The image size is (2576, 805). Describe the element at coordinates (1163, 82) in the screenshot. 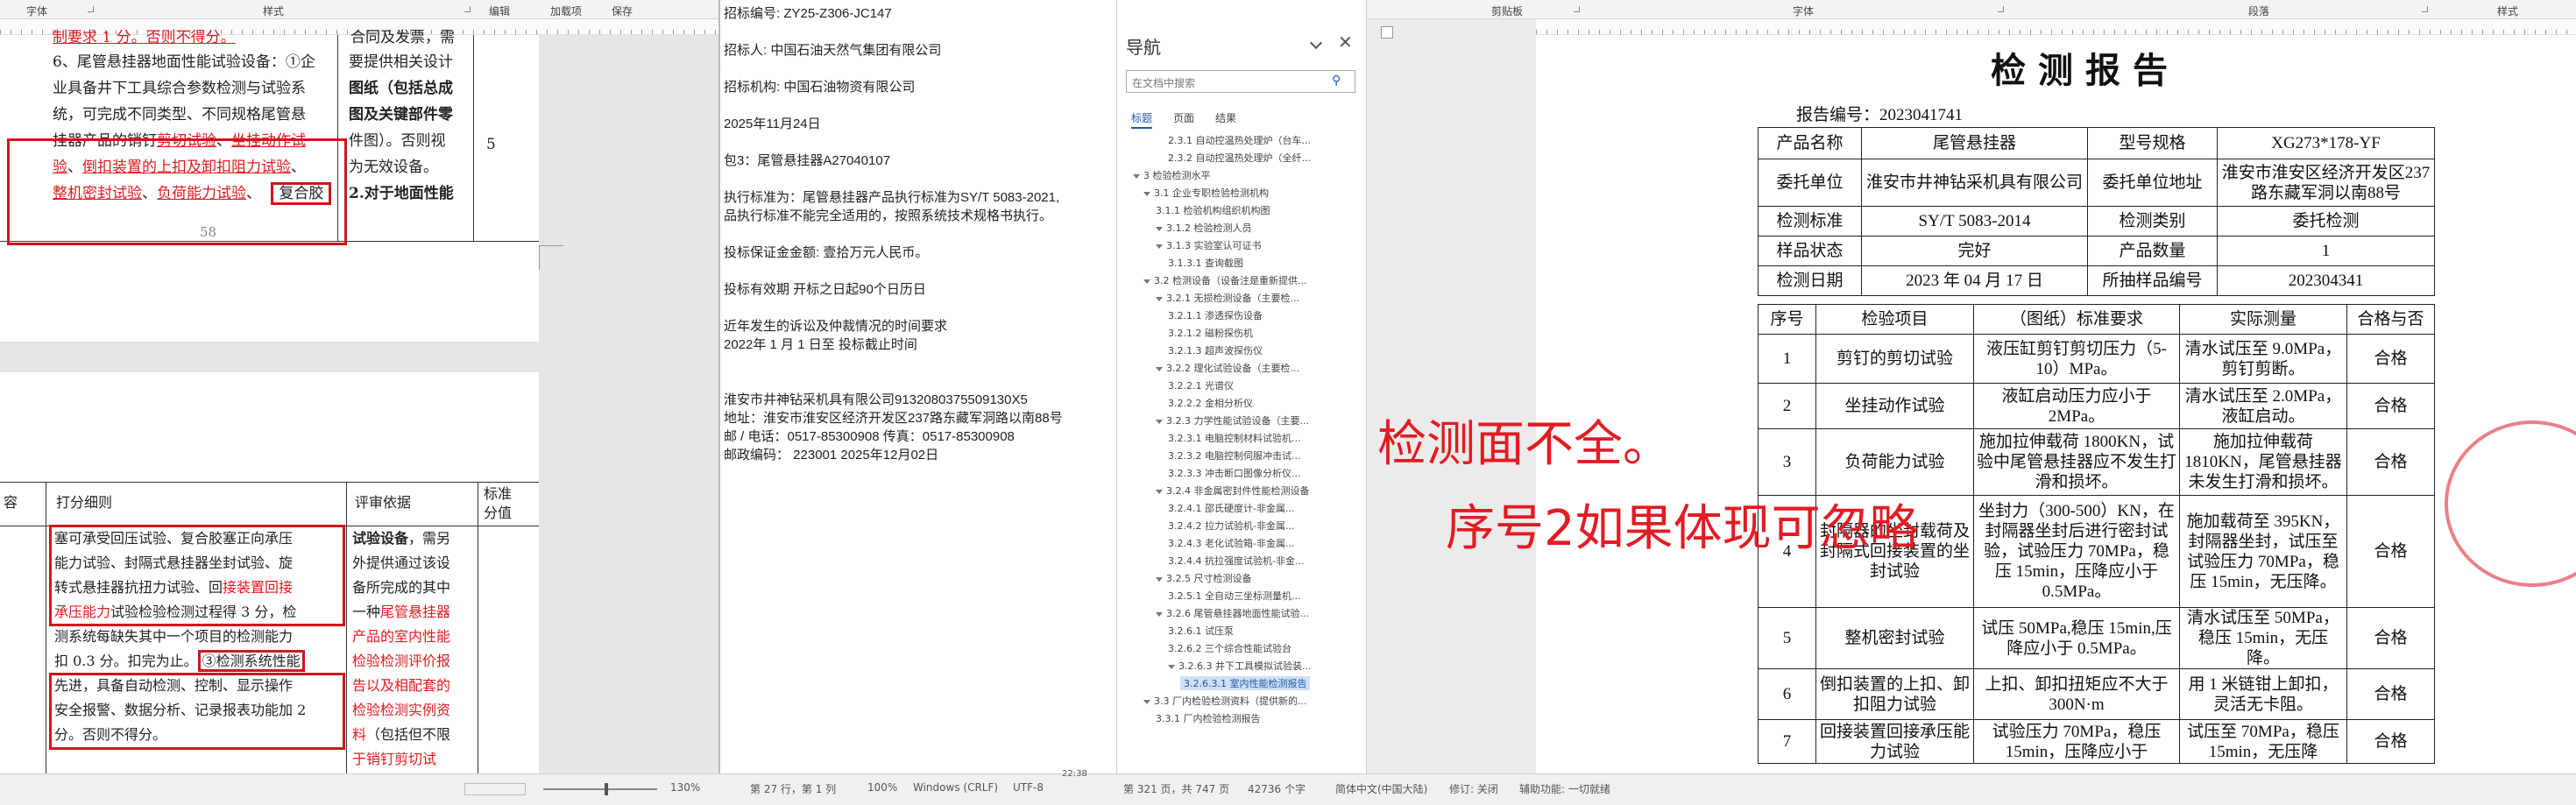

I see `nav-search-input: 在文档中搜索` at that location.